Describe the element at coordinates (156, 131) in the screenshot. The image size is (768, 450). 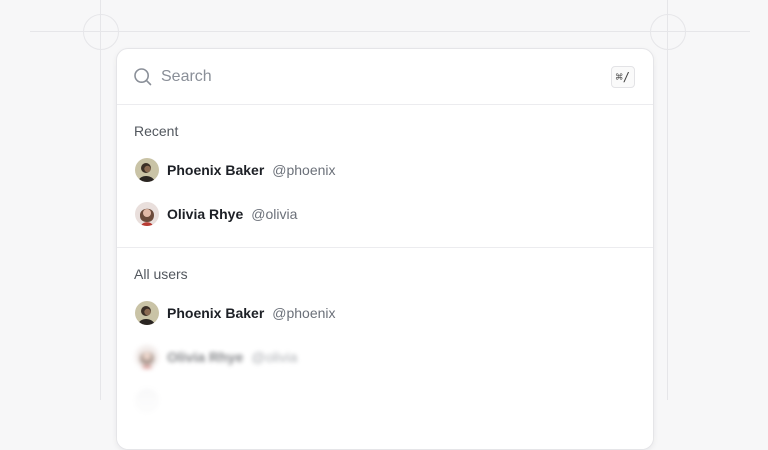
I see `section-title-recent: Recent` at that location.